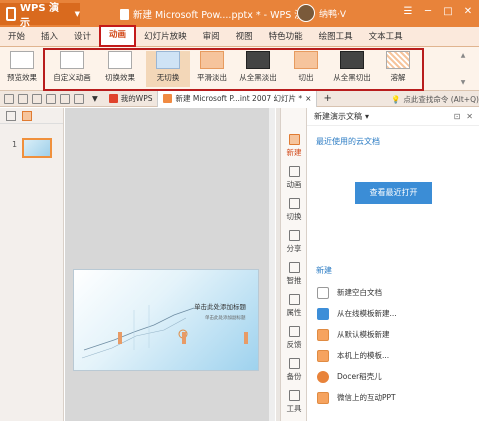 This screenshot has width=479, height=421. I want to click on preview-effect-button: 预览效果, so click(22, 67).